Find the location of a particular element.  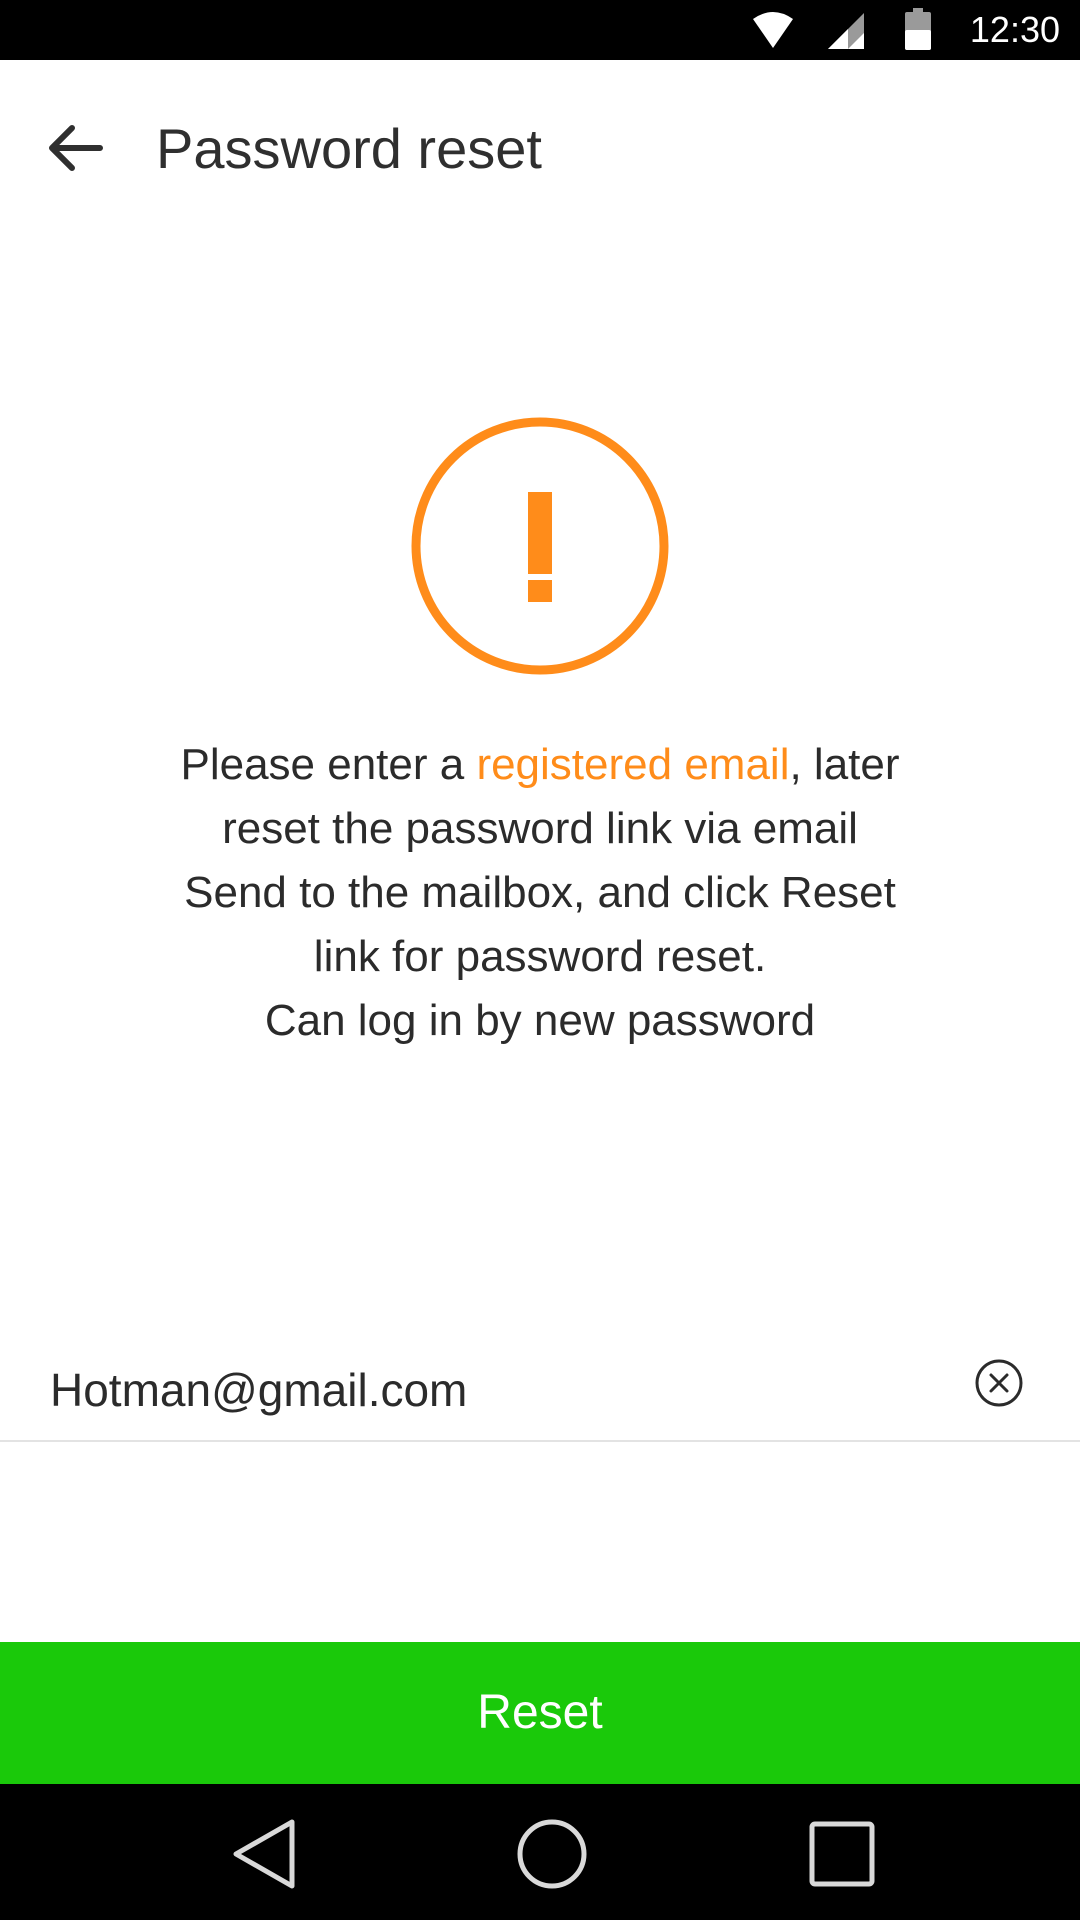

wifi-icon is located at coordinates (773, 30).